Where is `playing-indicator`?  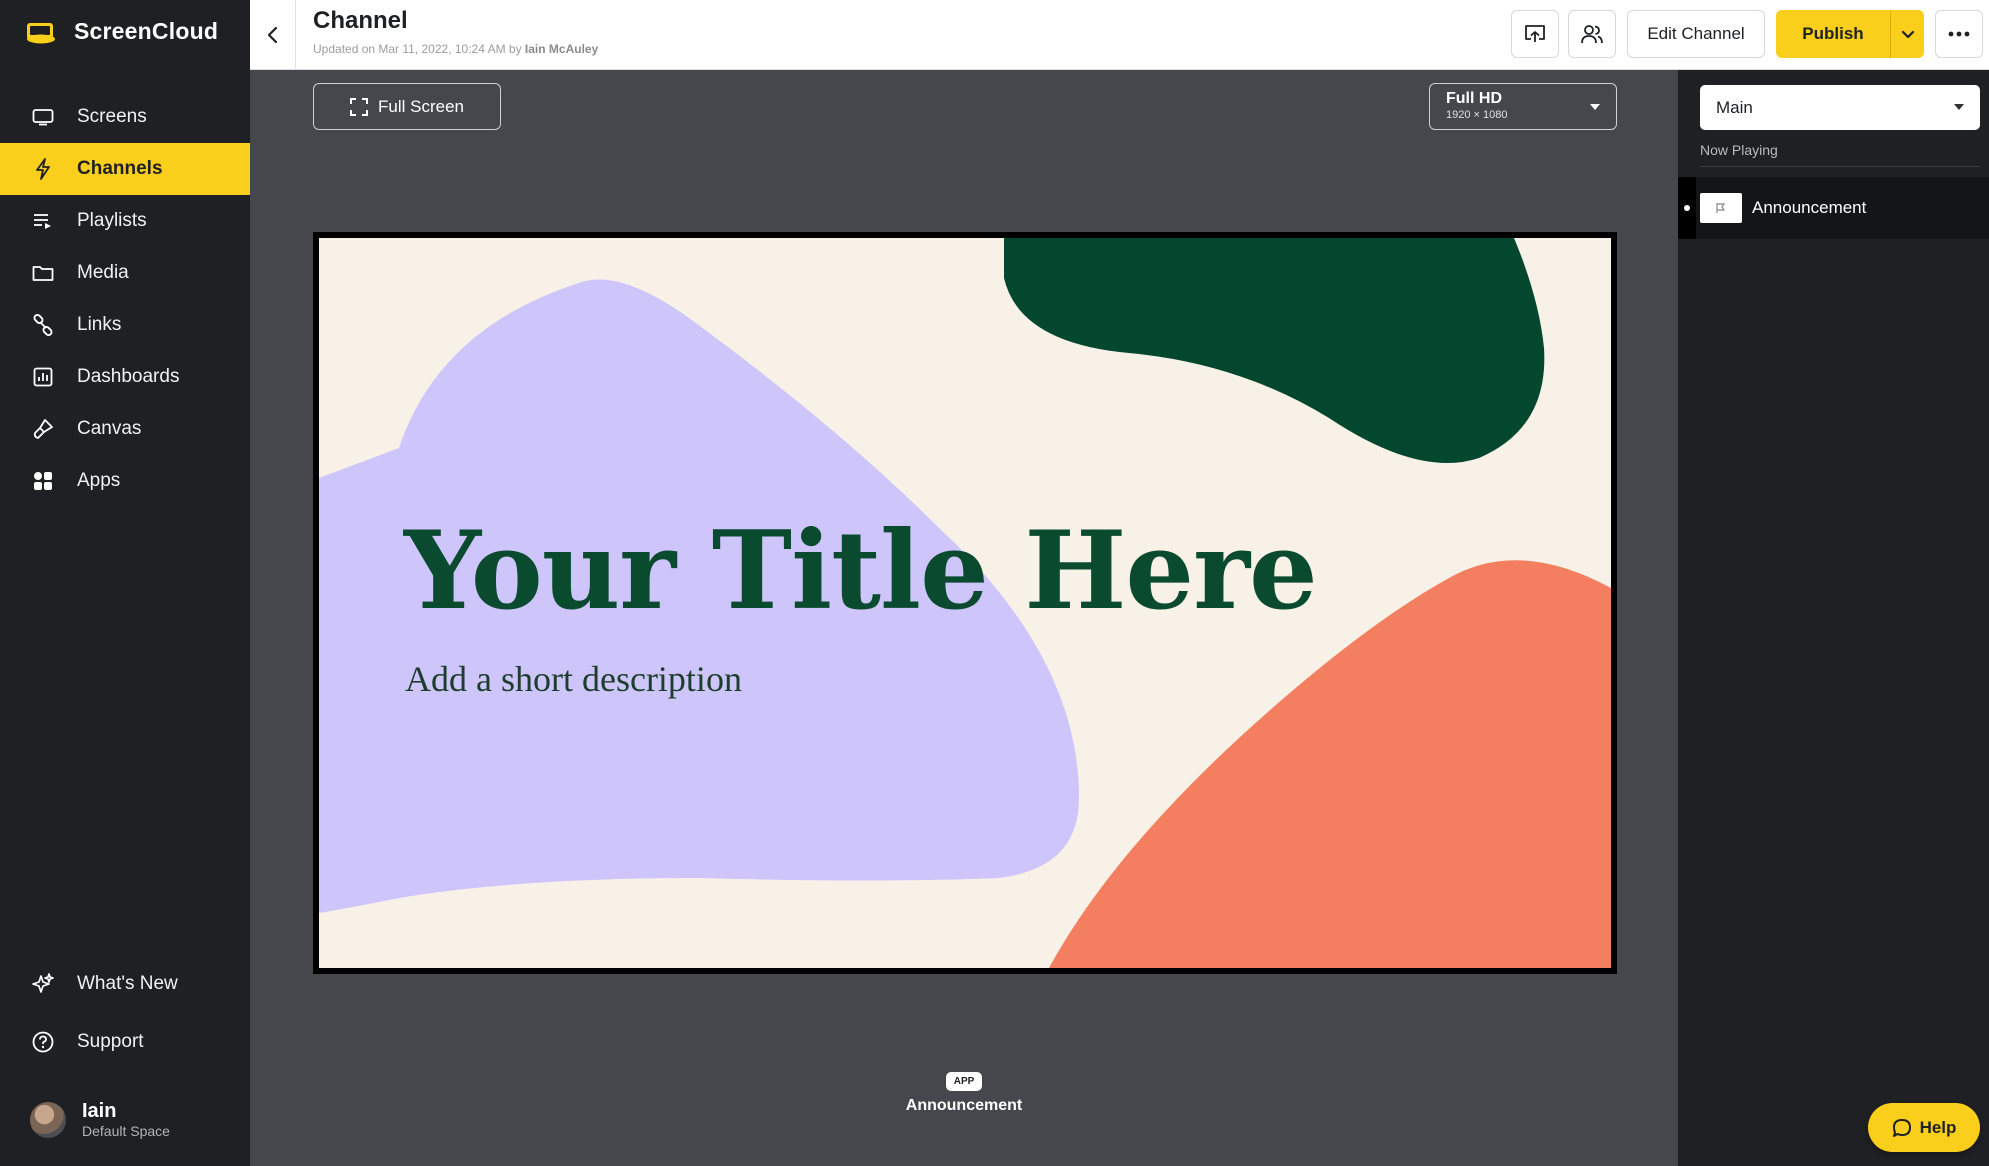
playing-indicator is located at coordinates (1687, 208).